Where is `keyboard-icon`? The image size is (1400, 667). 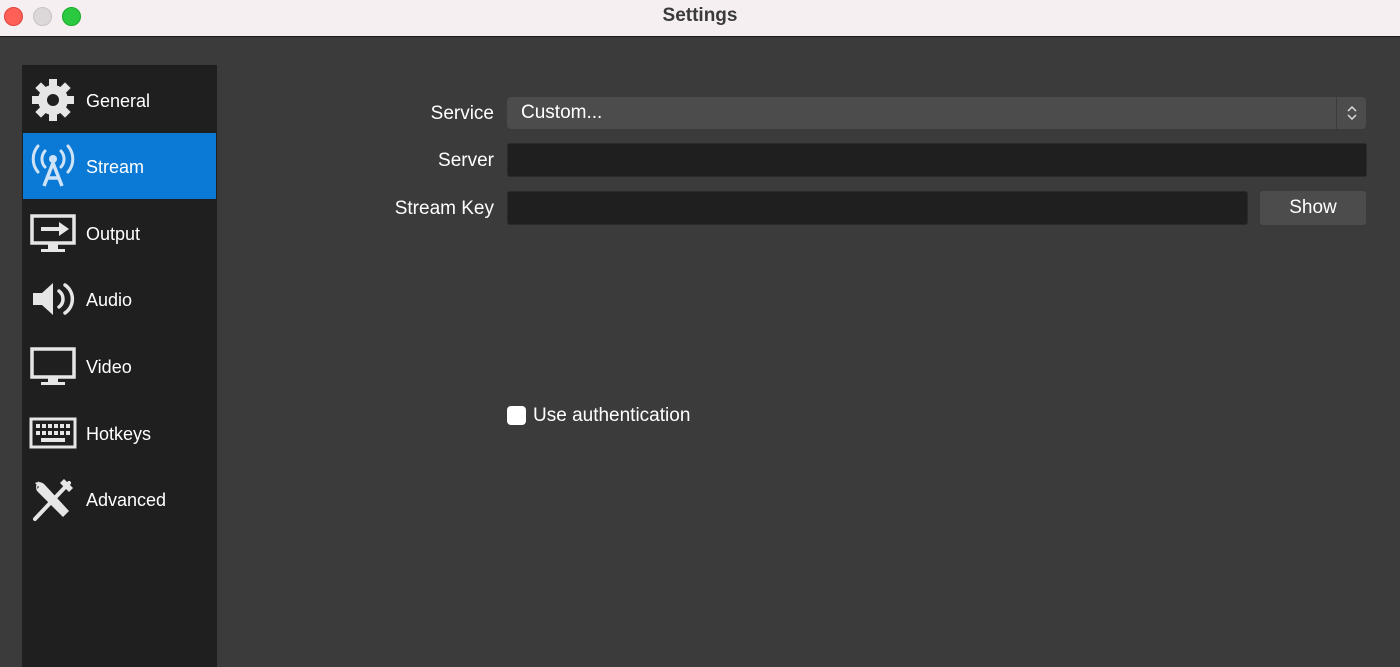 keyboard-icon is located at coordinates (53, 433).